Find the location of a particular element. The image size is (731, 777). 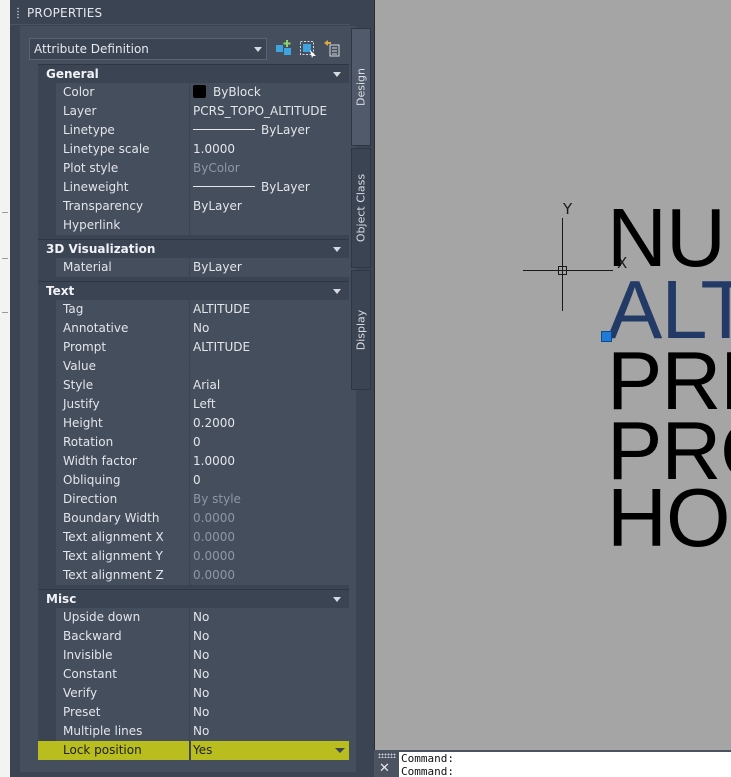

property-row-linetype-scale: Linetype scale 1.0000 is located at coordinates (193, 149).